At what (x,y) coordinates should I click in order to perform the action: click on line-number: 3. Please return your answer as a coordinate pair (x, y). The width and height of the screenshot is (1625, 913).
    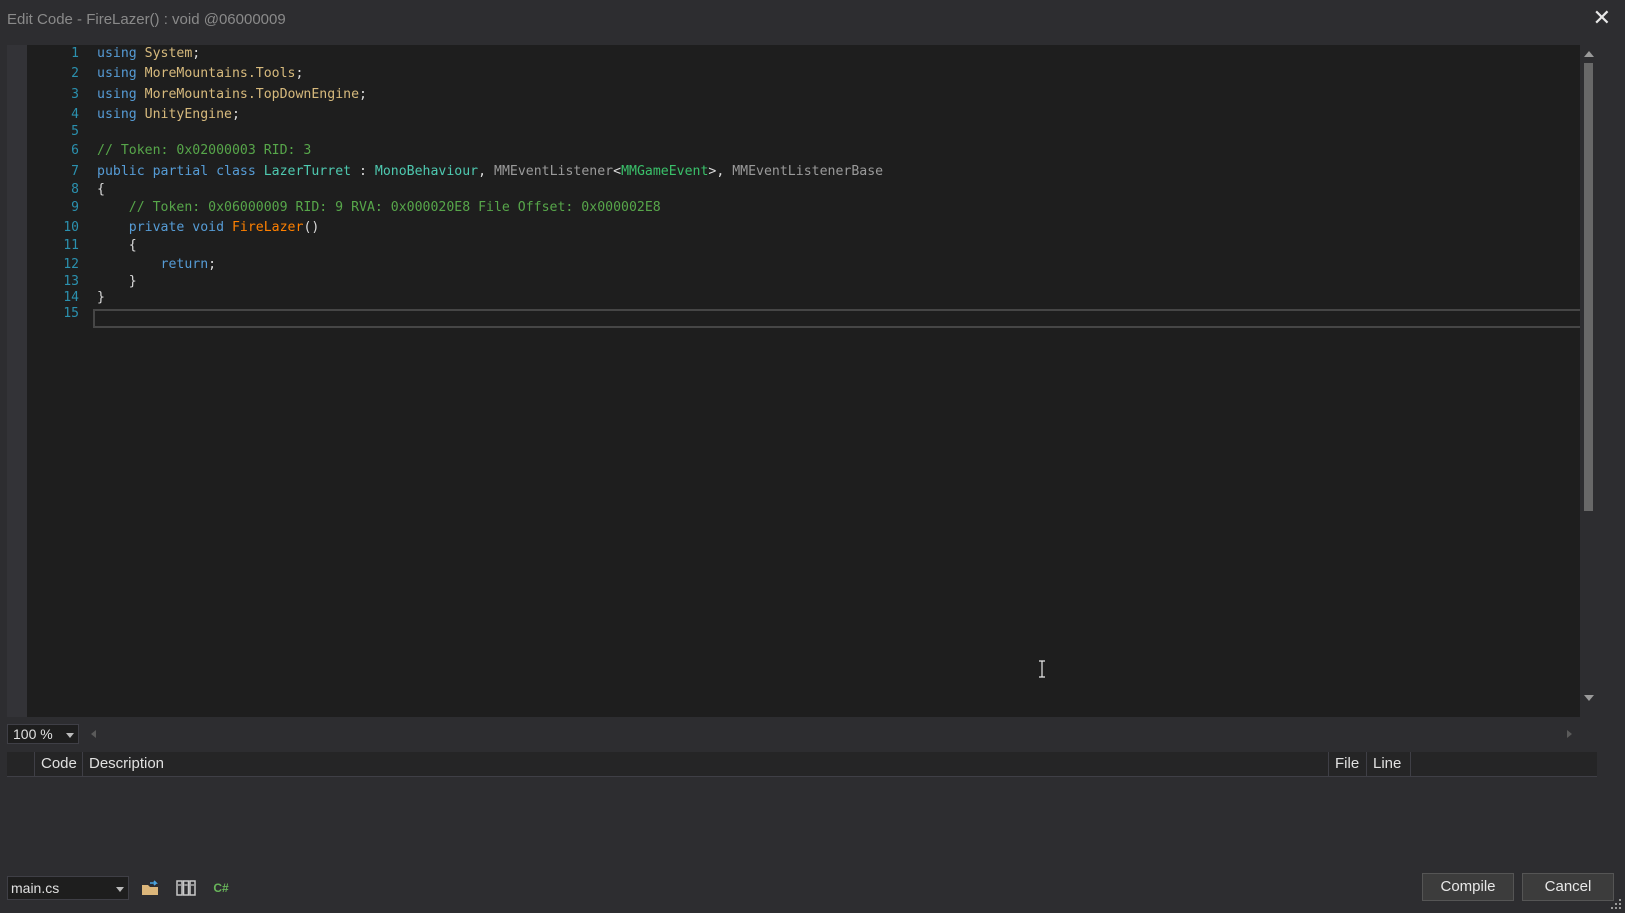
    Looking at the image, I should click on (75, 94).